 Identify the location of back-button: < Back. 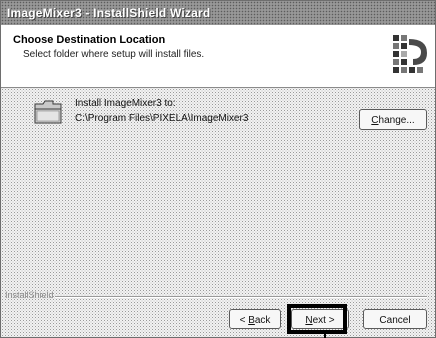
(255, 319).